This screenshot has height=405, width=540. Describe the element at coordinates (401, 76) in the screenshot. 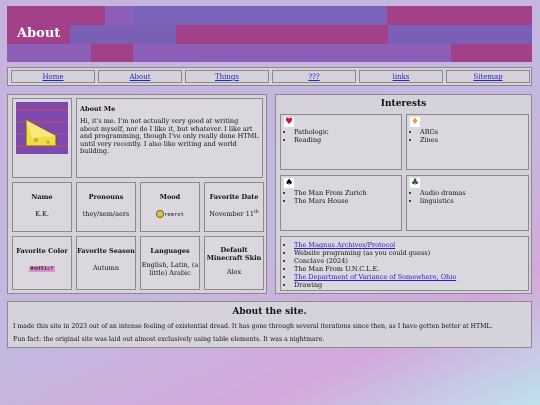

I see `nav-link-links: links` at that location.